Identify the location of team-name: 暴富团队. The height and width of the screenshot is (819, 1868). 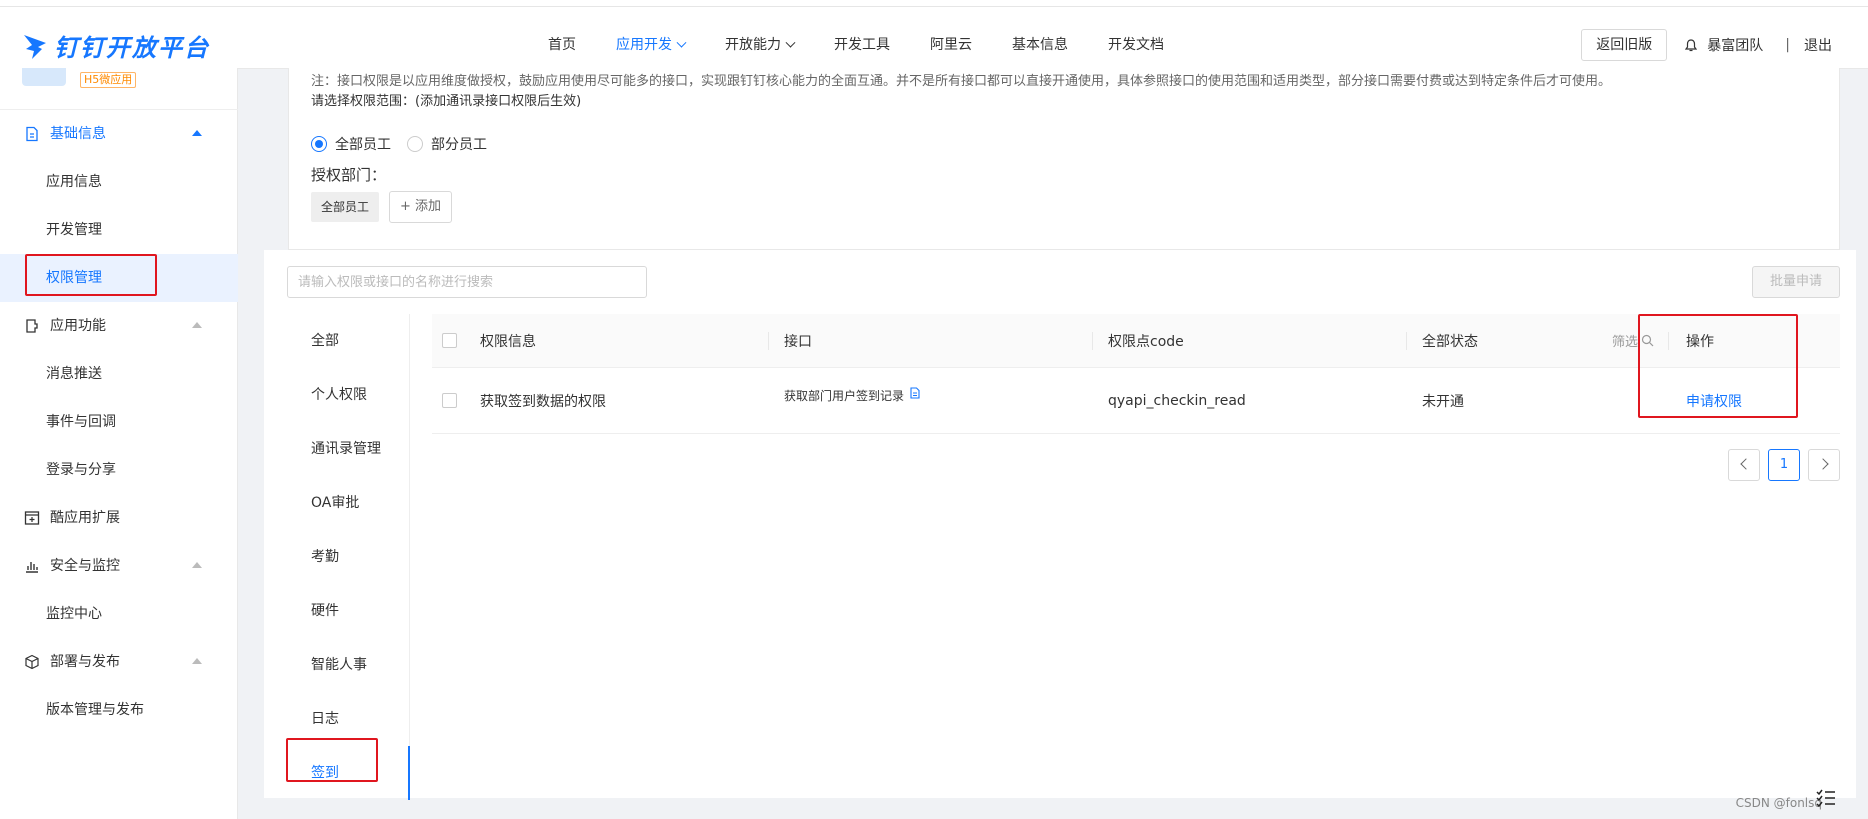
(1735, 45).